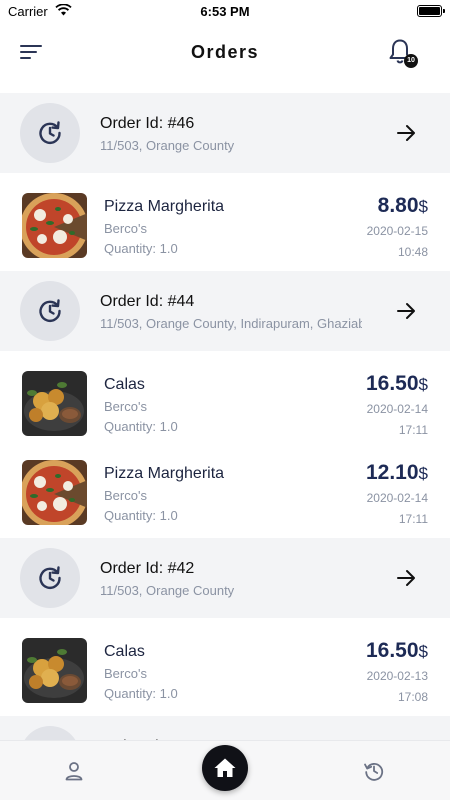 The image size is (450, 800). I want to click on item-date: 2020-02-13, so click(397, 676).